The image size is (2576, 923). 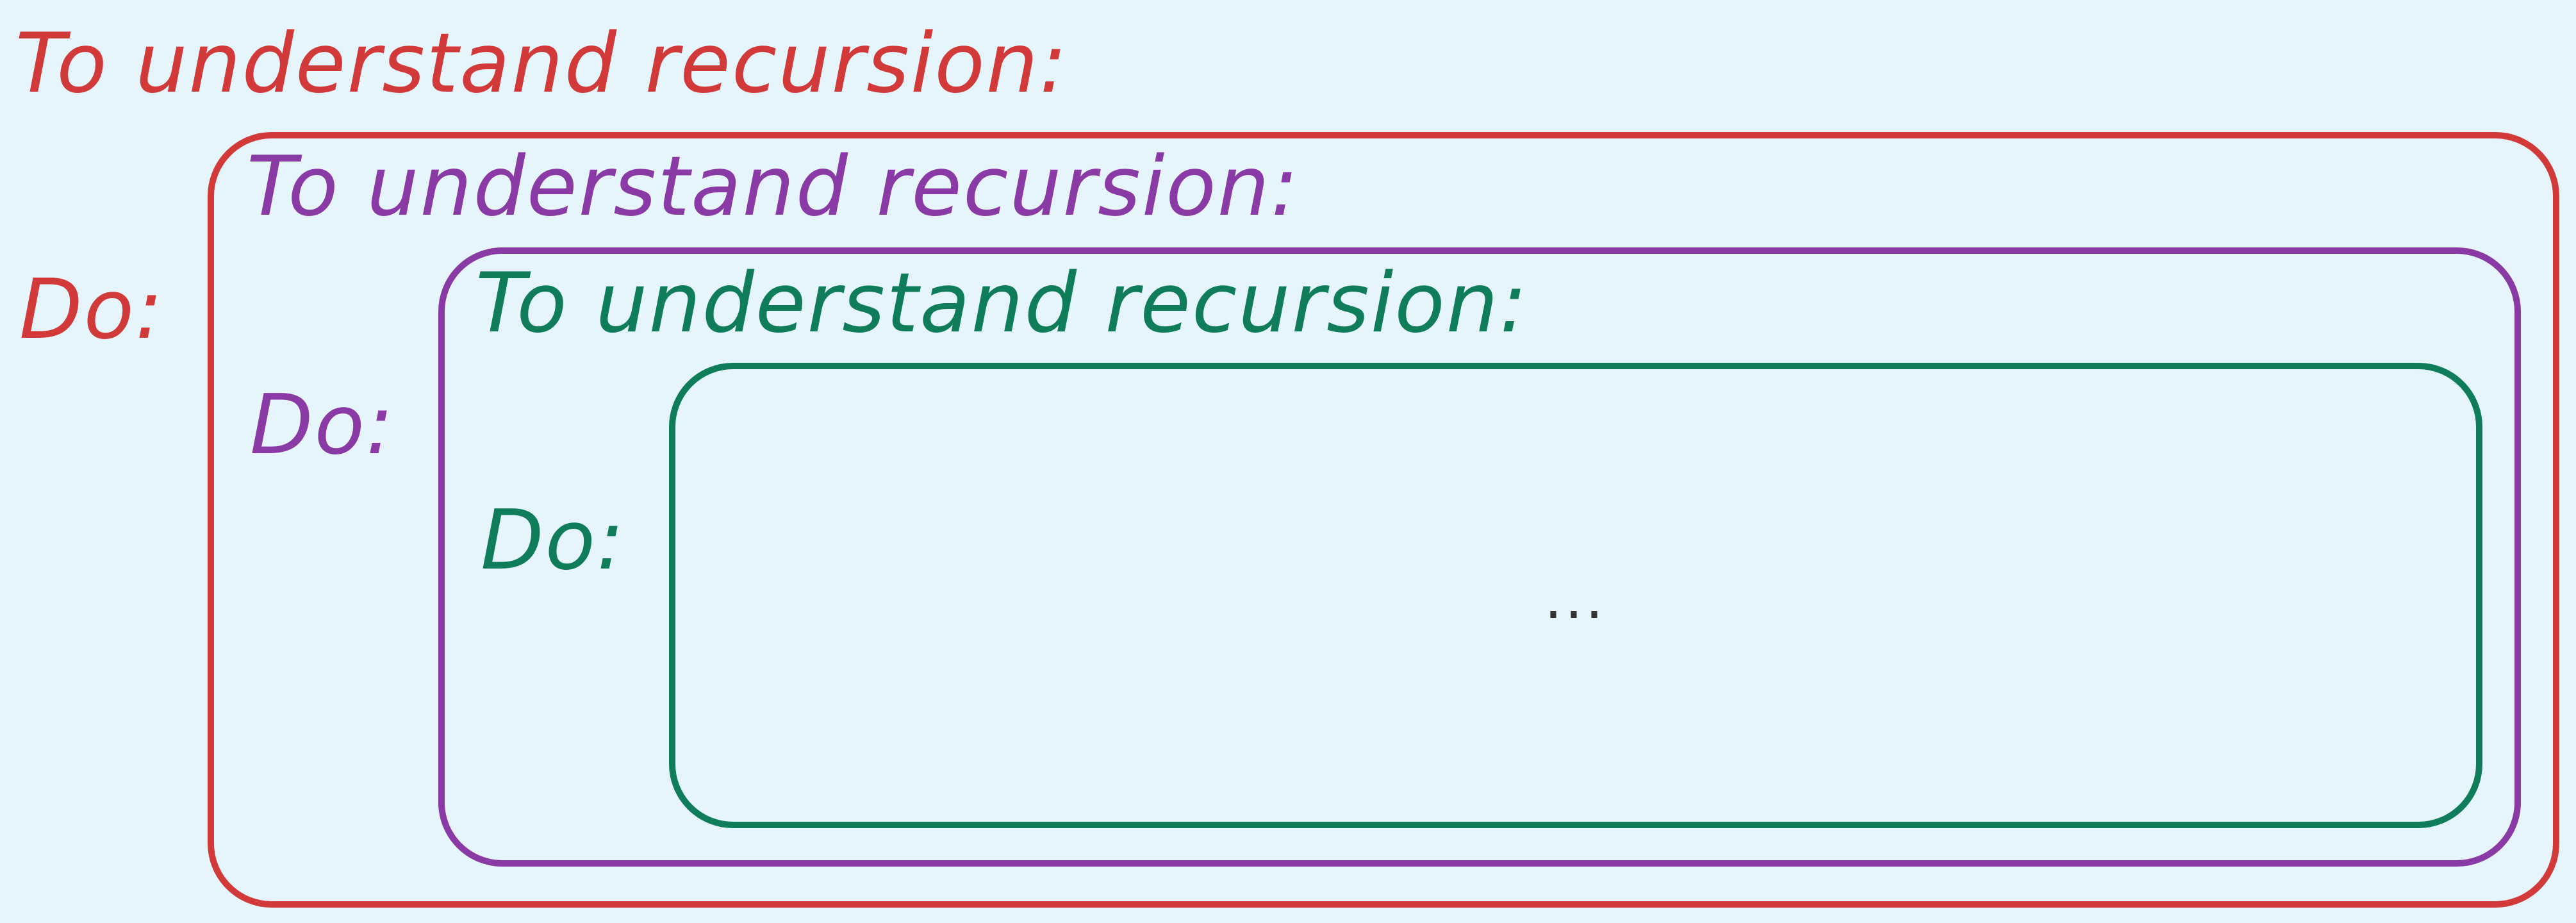 What do you see at coordinates (553, 540) in the screenshot?
I see `level-3-do-label: Do:` at bounding box center [553, 540].